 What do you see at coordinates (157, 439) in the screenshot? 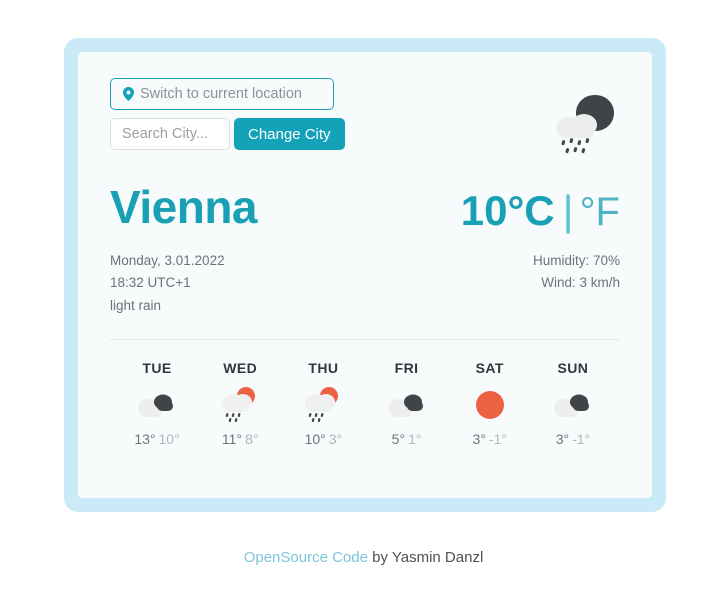
I see `forecast-temps: 13° 10°` at bounding box center [157, 439].